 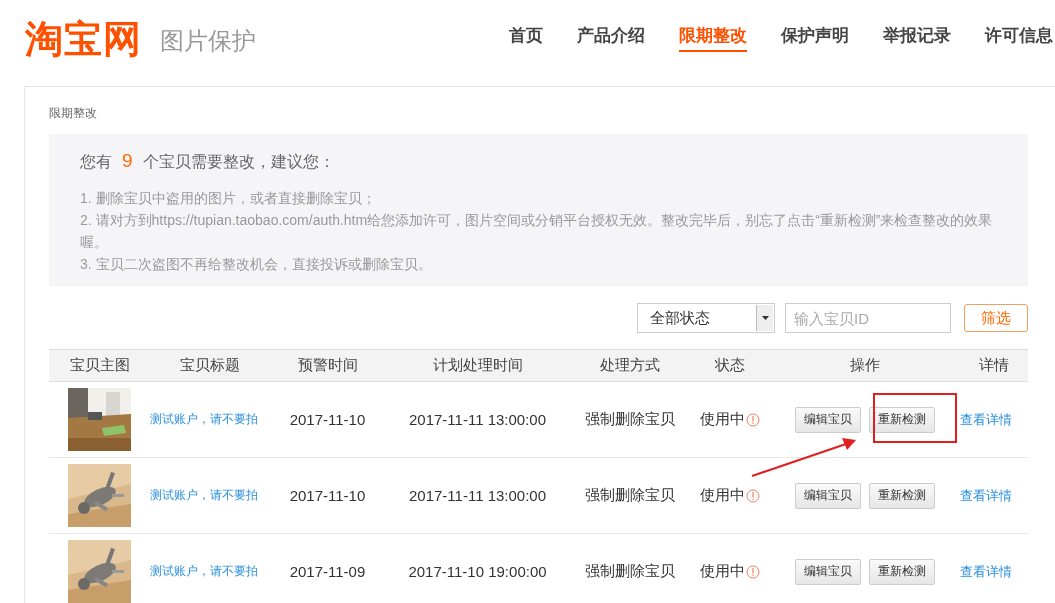 What do you see at coordinates (256, 264) in the screenshot?
I see `notice-item: 3. 宝贝二次盗图不再给整改机会，直接投诉或删除宝贝。` at bounding box center [256, 264].